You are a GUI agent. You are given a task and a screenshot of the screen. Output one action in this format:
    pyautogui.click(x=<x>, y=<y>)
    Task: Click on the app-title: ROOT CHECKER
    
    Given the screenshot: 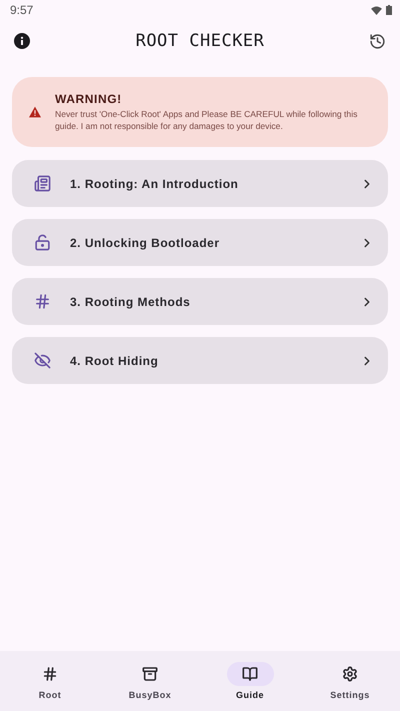 What is the action you would take?
    pyautogui.click(x=200, y=41)
    